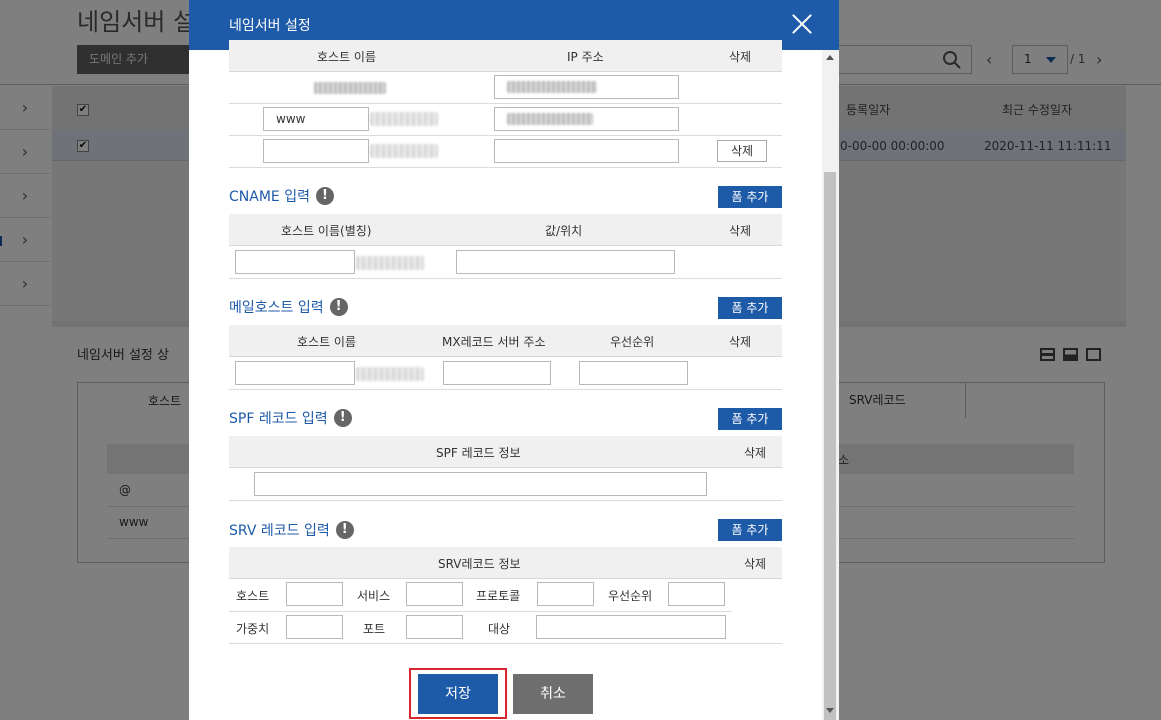 The height and width of the screenshot is (720, 1161). What do you see at coordinates (565, 262) in the screenshot?
I see `cname-value-field` at bounding box center [565, 262].